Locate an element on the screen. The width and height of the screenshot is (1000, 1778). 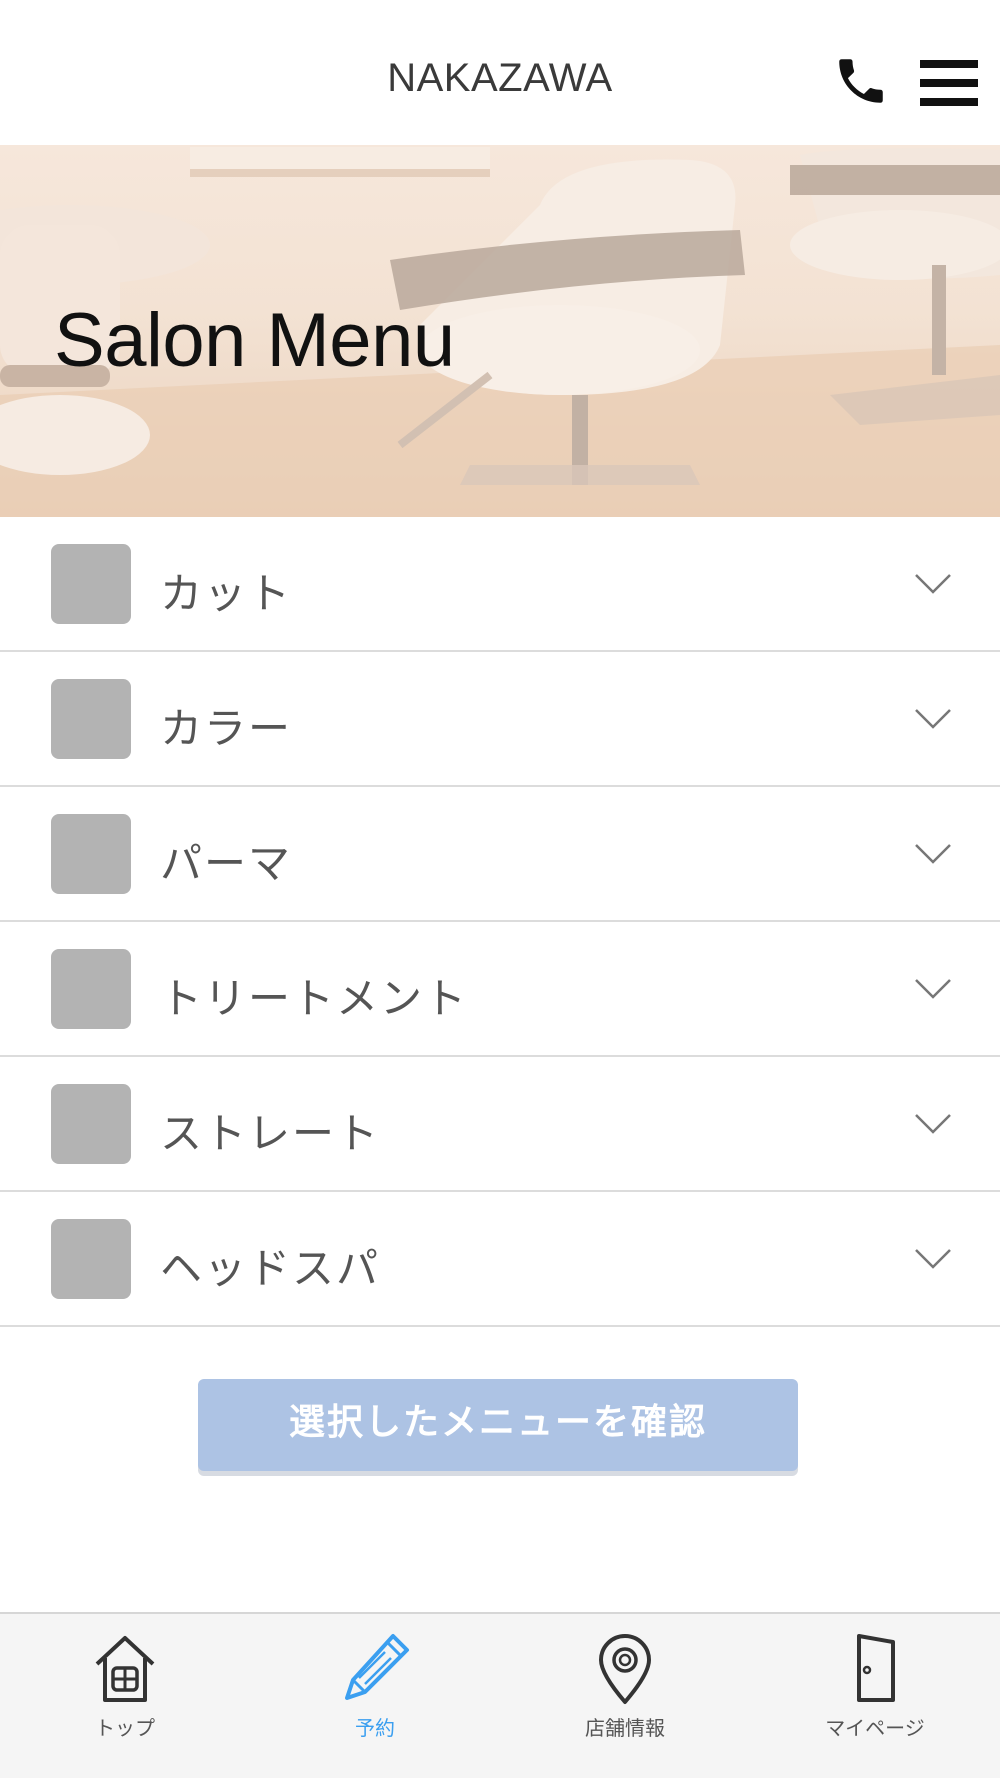
menu-item-cut: カット is located at coordinates (500, 584).